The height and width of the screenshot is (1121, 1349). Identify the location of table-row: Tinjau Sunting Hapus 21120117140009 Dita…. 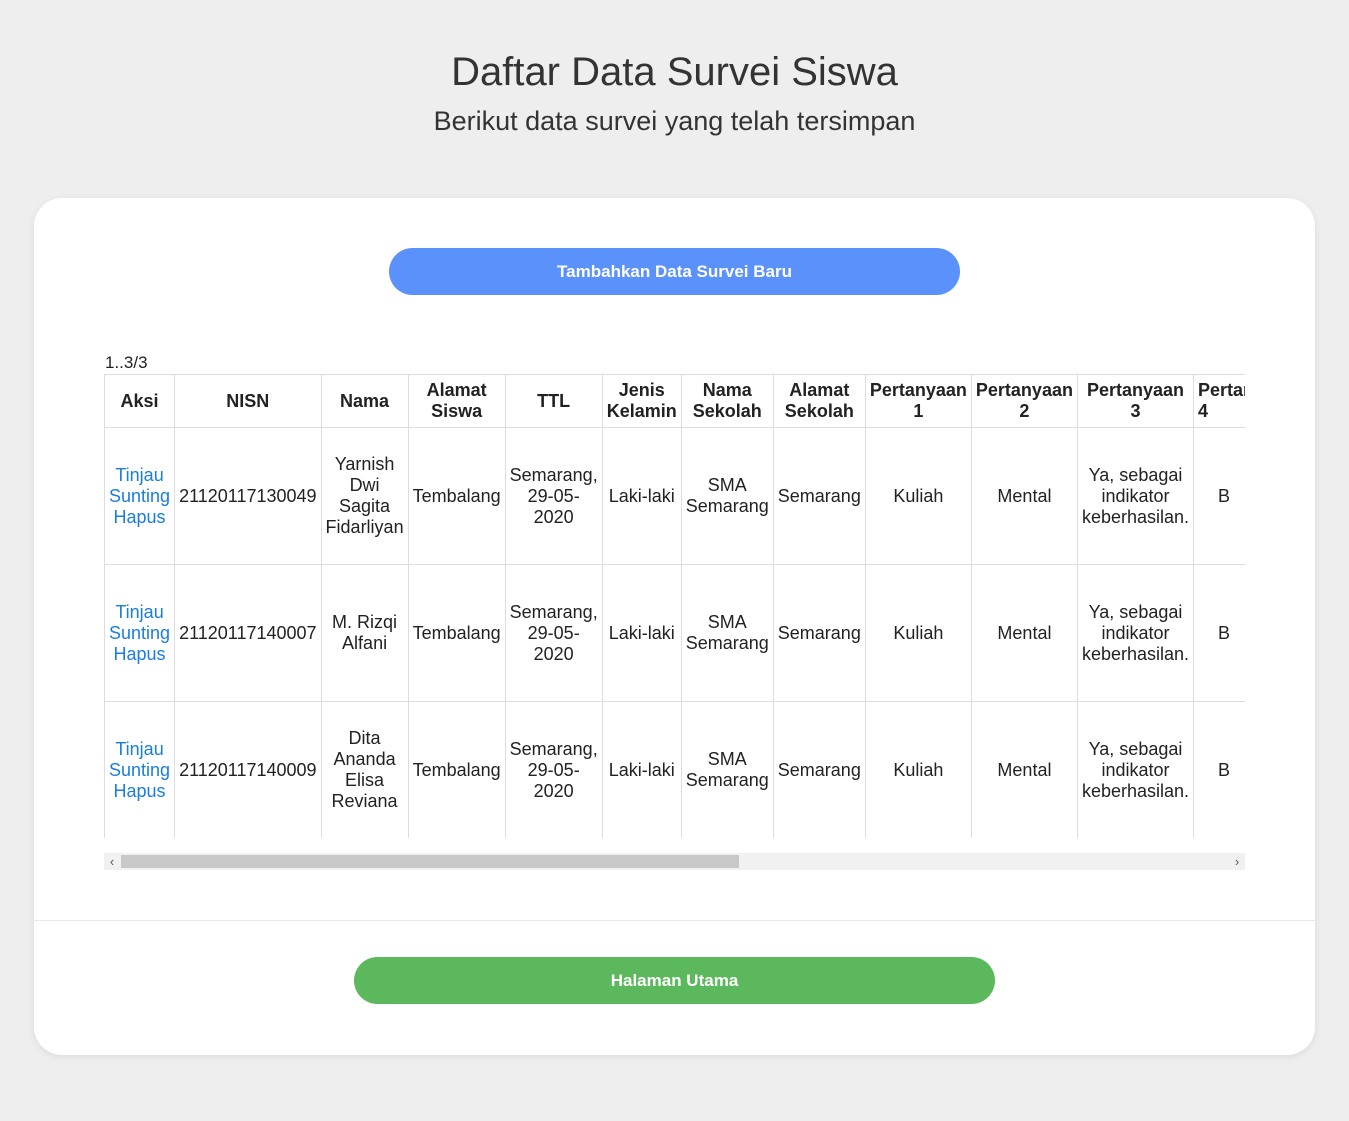
(674, 769).